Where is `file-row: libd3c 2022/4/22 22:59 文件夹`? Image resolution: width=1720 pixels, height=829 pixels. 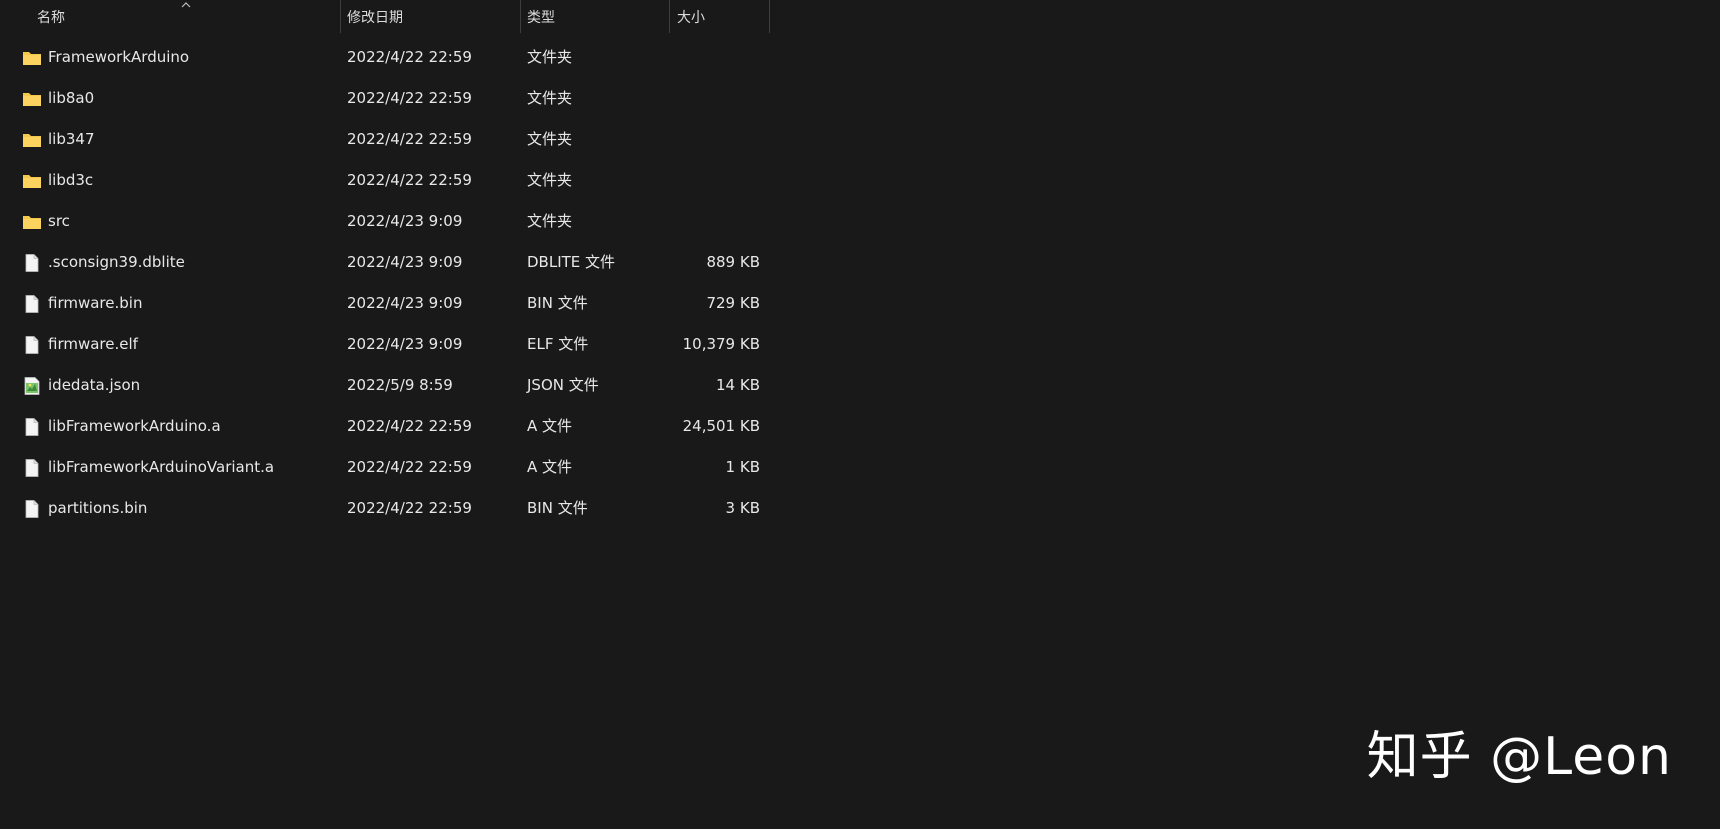 file-row: libd3c 2022/4/22 22:59 文件夹 is located at coordinates (385, 180).